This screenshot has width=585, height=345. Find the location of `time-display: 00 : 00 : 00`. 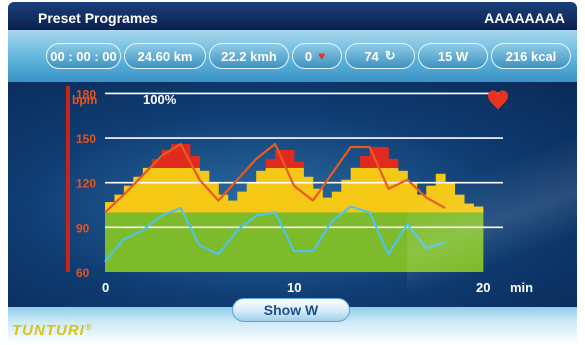

time-display: 00 : 00 : 00 is located at coordinates (83, 56).